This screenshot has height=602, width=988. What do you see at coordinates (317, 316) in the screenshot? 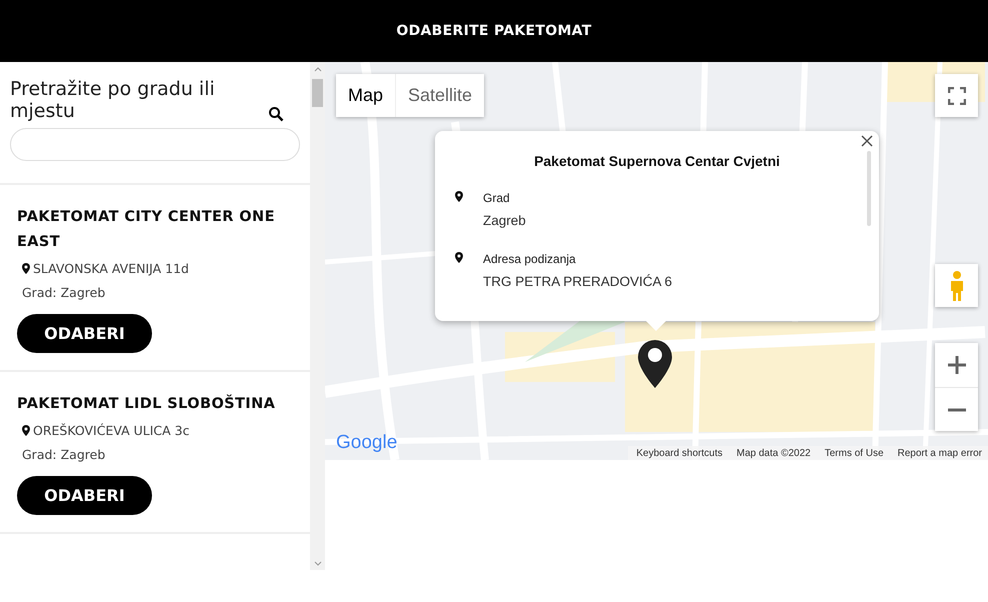
I see `scrollbar` at bounding box center [317, 316].